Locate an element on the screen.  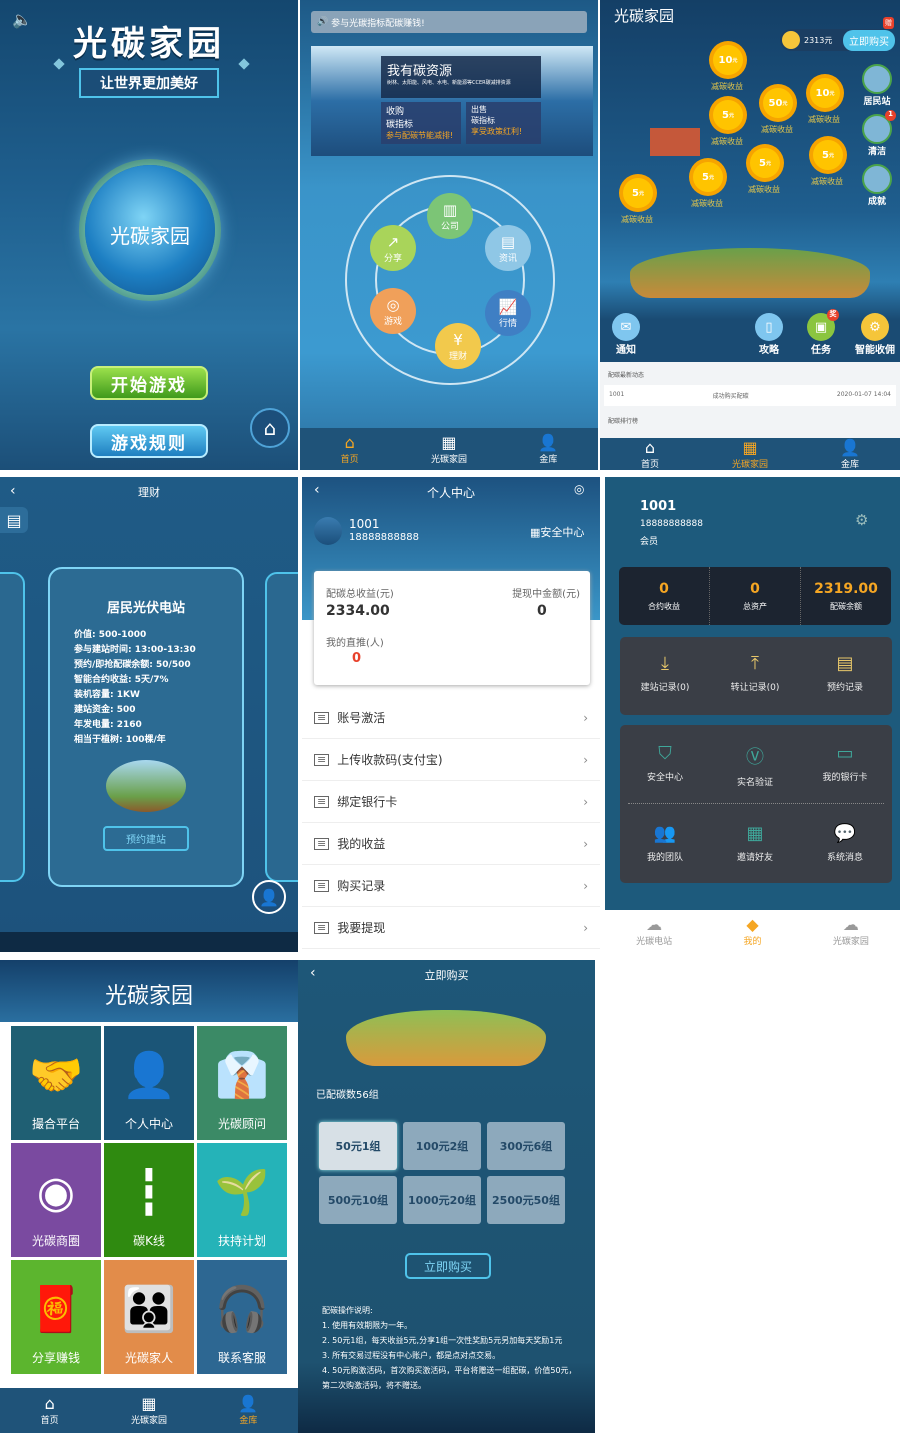
service-link: ⛉ 安全中心 is located at coordinates (665, 763).